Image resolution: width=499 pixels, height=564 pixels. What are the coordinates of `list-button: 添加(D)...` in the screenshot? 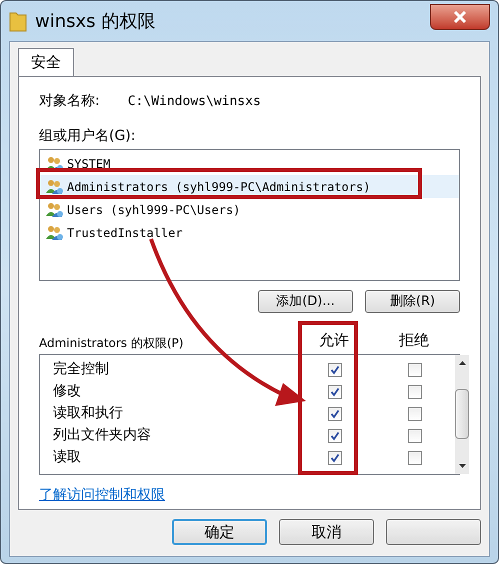 It's located at (305, 301).